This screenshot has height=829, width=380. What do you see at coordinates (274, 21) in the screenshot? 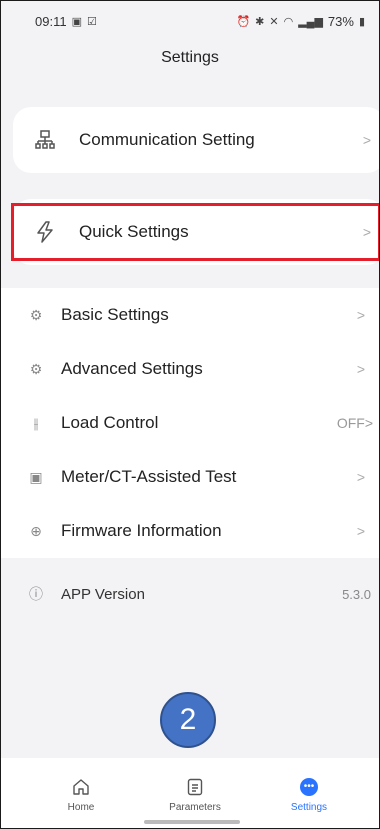
I see `mute-icon: ✕` at bounding box center [274, 21].